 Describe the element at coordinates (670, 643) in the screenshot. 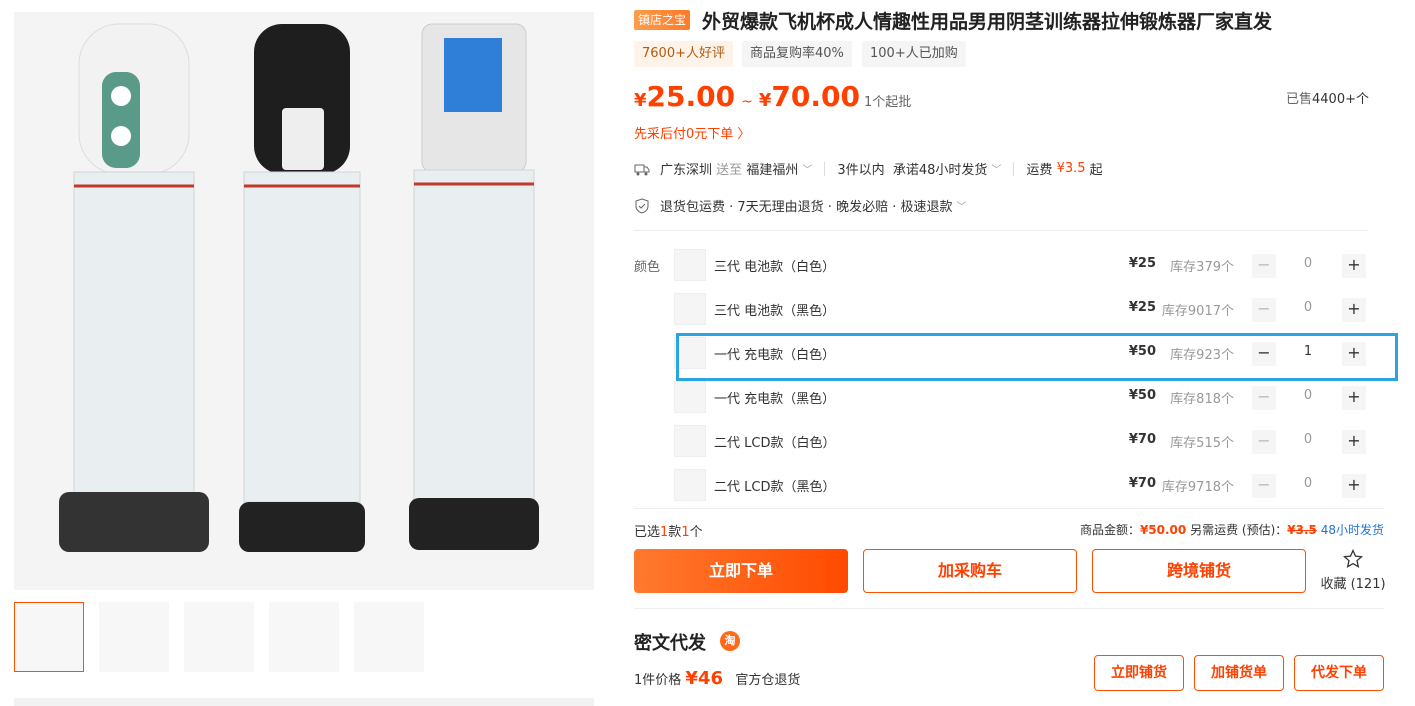

I see `dropship-title: 密文代发` at that location.